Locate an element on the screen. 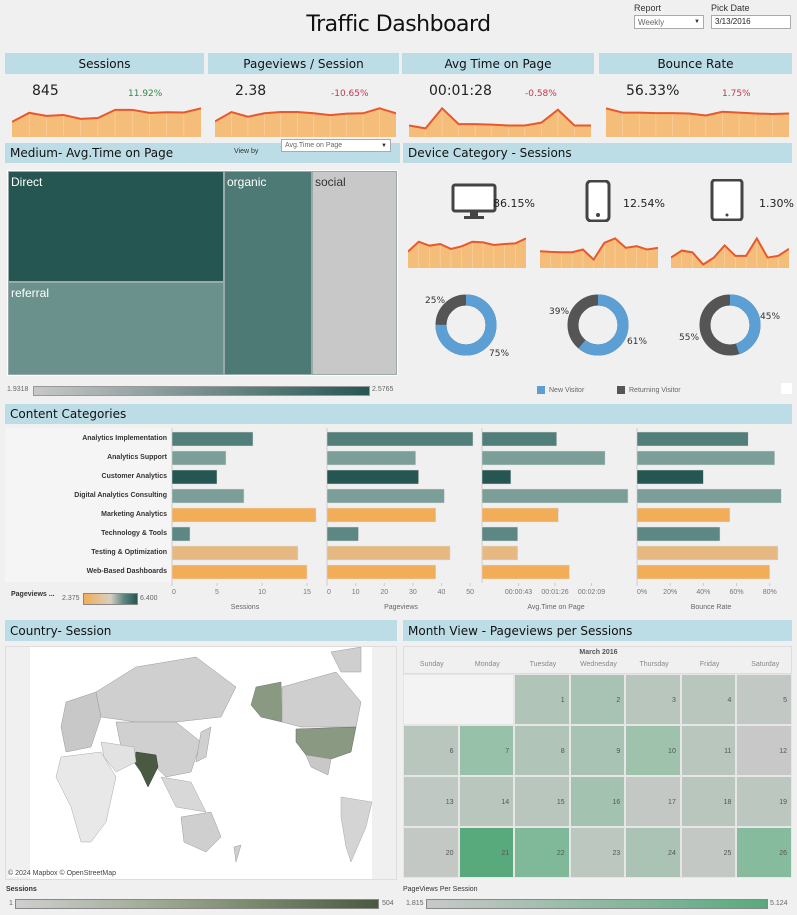 The width and height of the screenshot is (797, 915). ppv-legend-max: 5.124 is located at coordinates (779, 903).